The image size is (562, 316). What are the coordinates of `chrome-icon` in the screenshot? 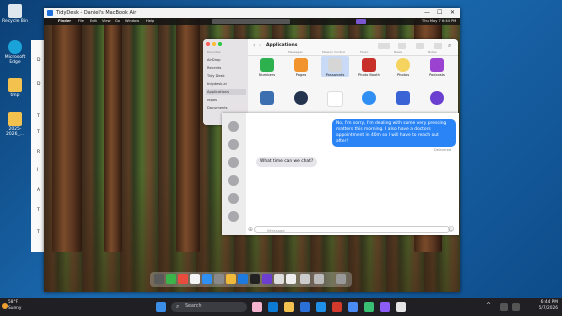 It's located at (353, 307).